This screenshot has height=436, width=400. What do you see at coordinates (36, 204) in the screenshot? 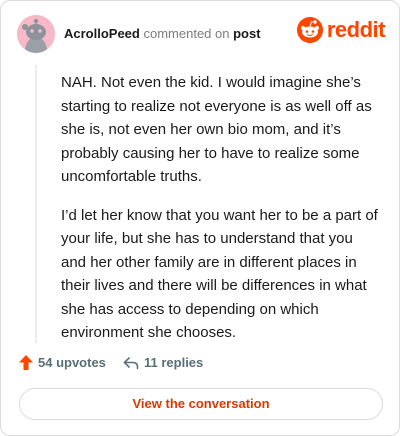
I see `thread-line` at bounding box center [36, 204].